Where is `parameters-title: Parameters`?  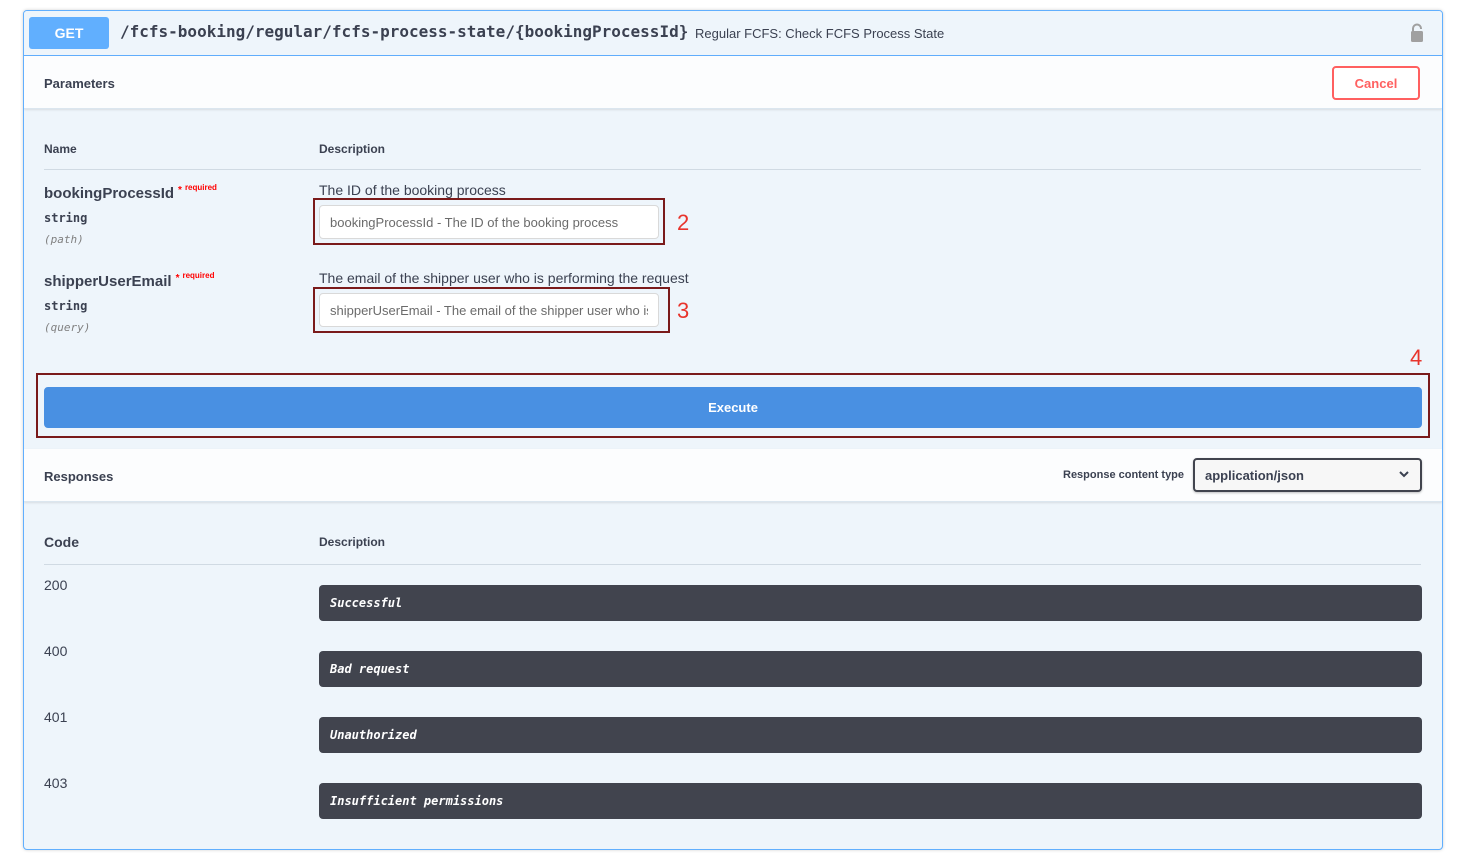
parameters-title: Parameters is located at coordinates (79, 83).